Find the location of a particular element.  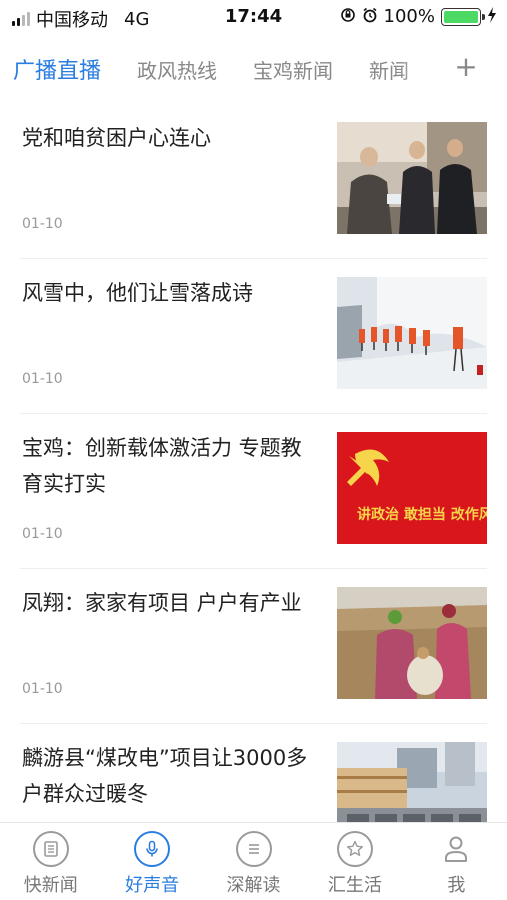

person-icon is located at coordinates (456, 849).